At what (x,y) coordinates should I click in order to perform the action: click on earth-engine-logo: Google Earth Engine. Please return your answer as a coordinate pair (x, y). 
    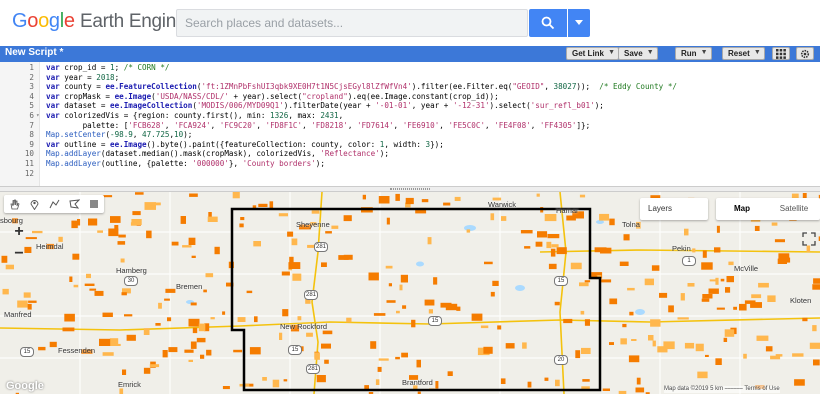
    Looking at the image, I should click on (99, 21).